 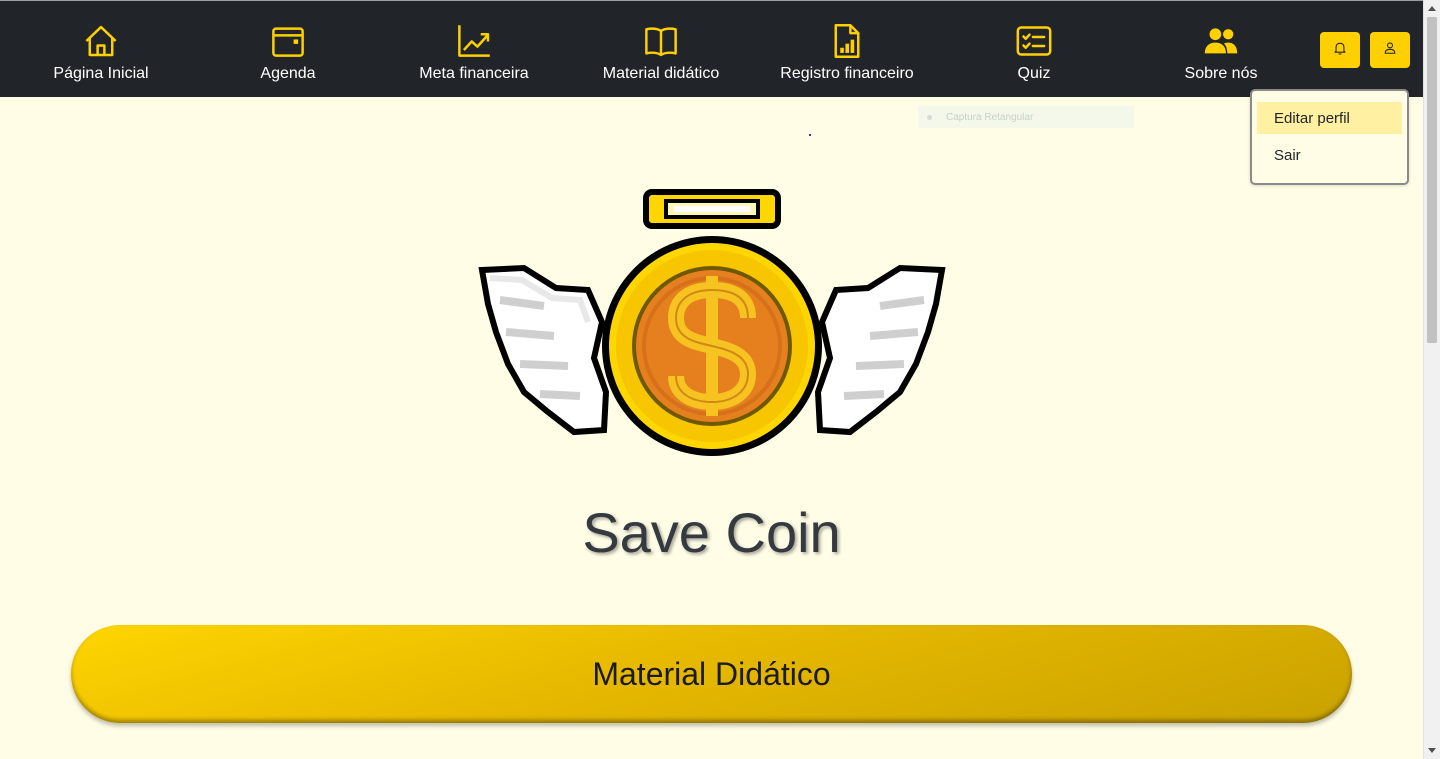 What do you see at coordinates (1329, 118) in the screenshot?
I see `menu-item-editar-perfil: Editar perfil` at bounding box center [1329, 118].